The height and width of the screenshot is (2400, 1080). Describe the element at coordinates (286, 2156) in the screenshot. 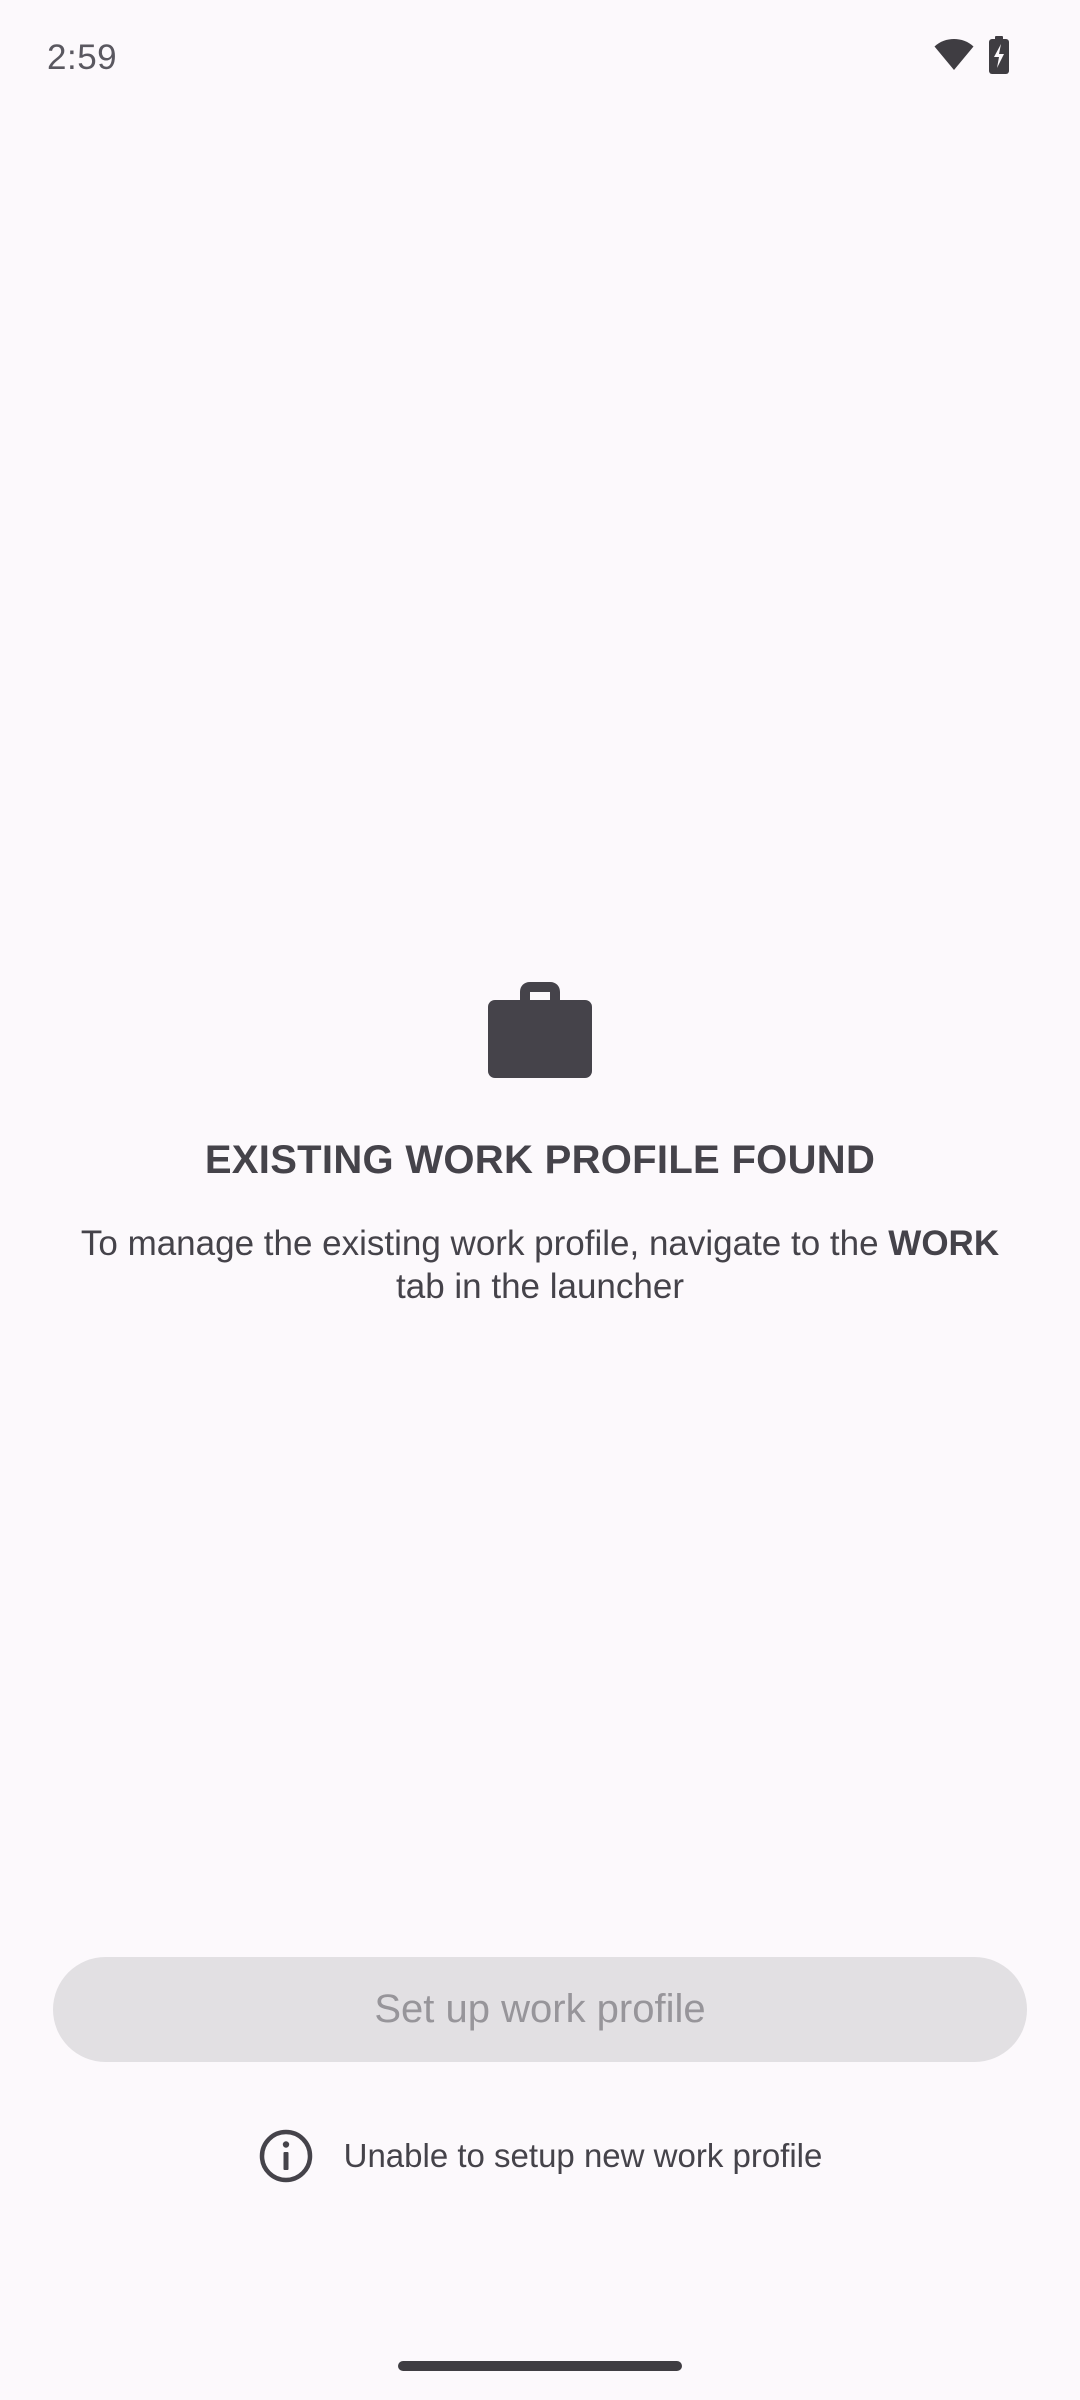

I see `info-icon` at that location.